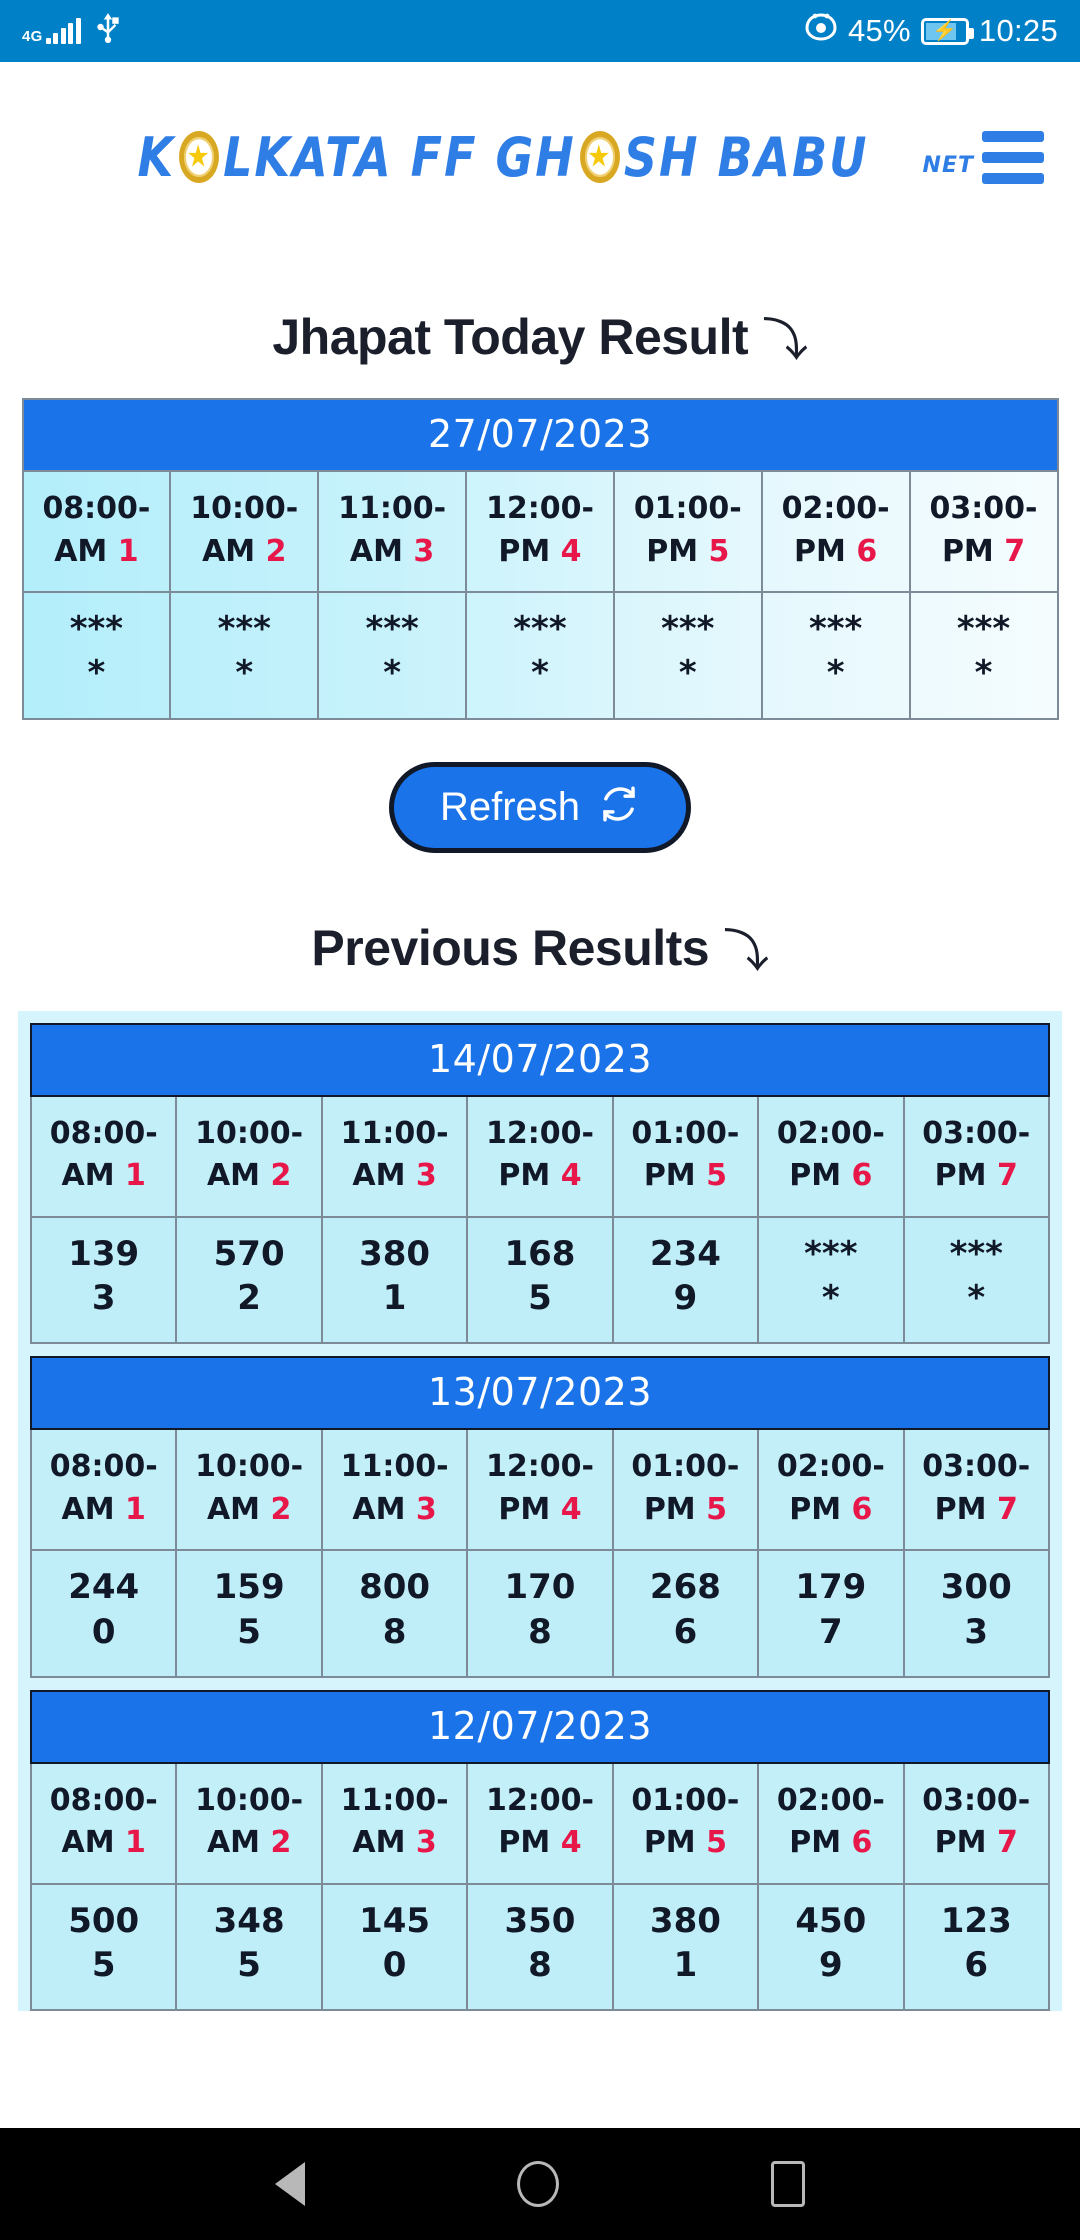 This screenshot has width=1080, height=2240. I want to click on previous-date-row: 13/07/2023, so click(540, 1393).